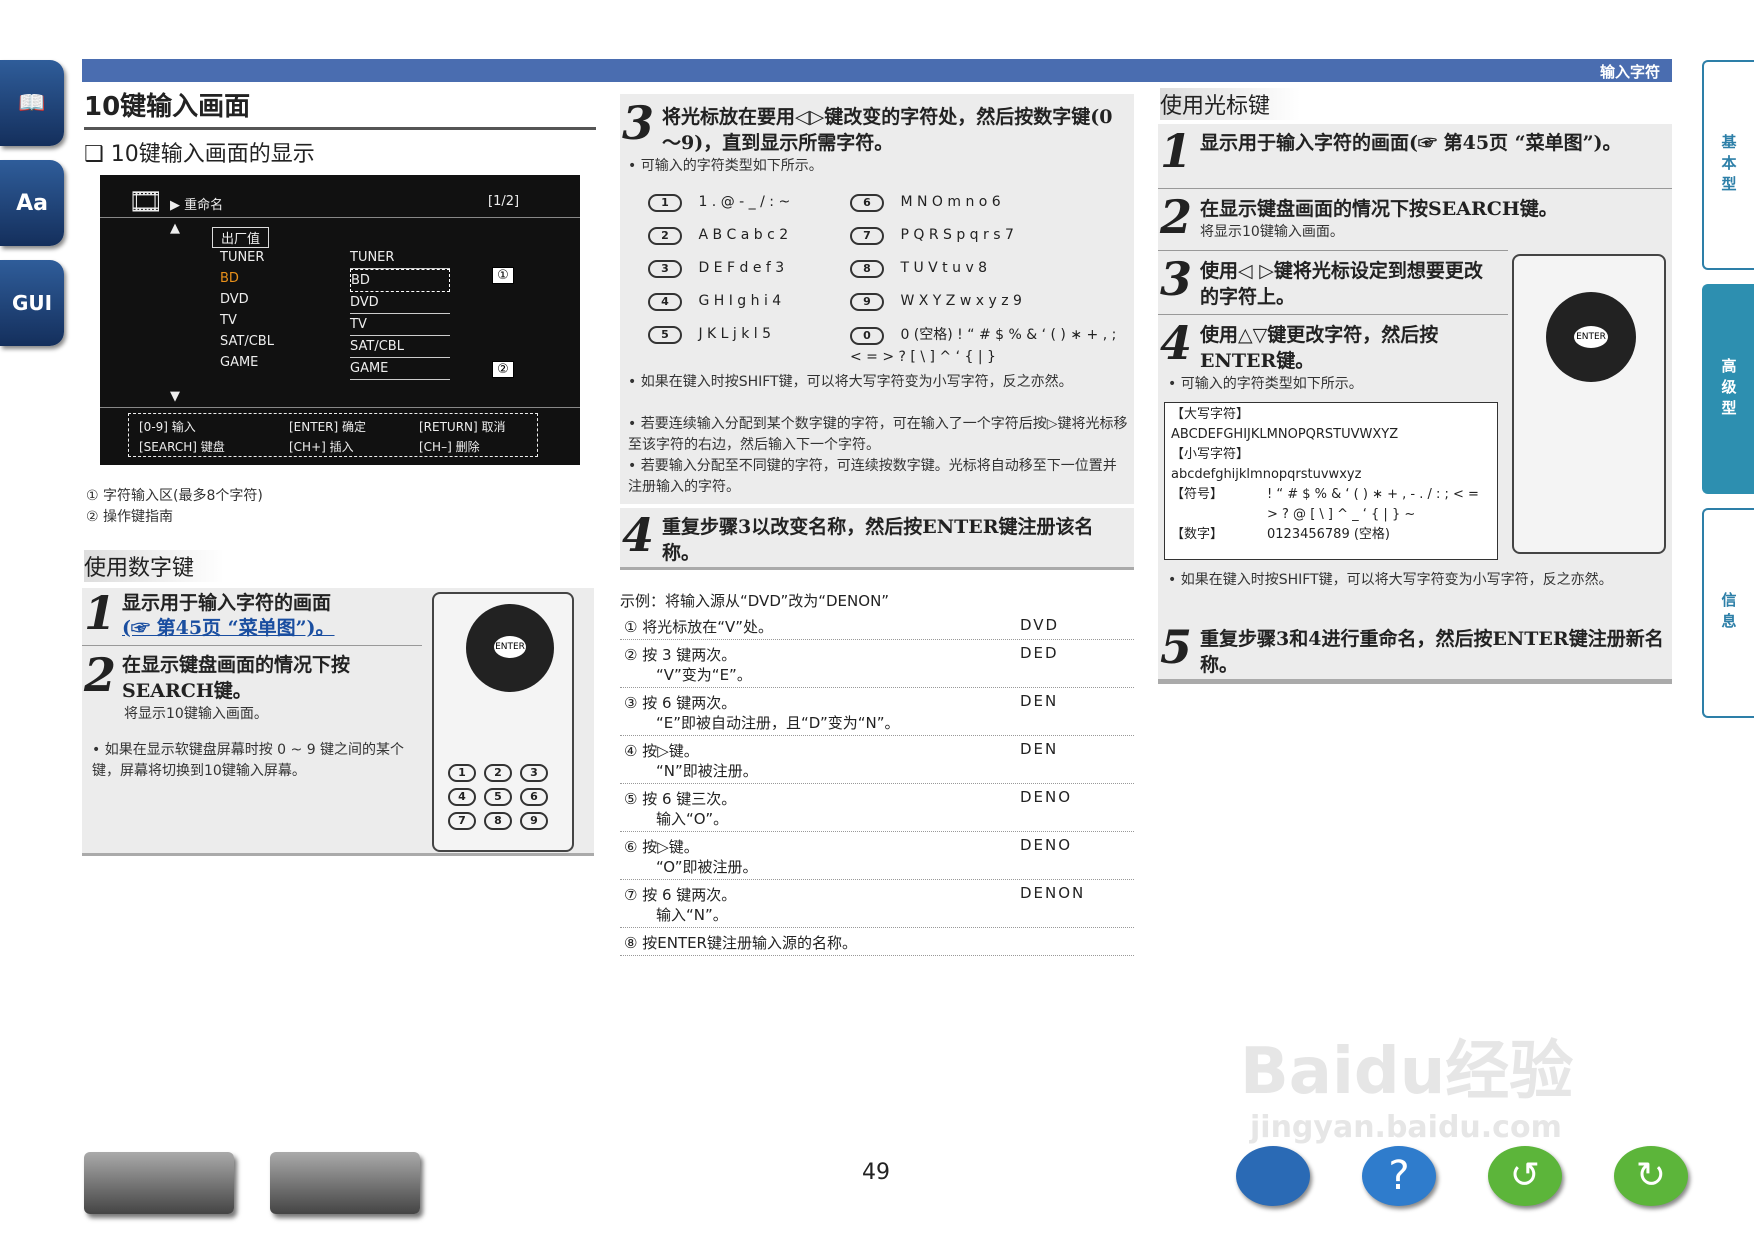  Describe the element at coordinates (1319, 348) in the screenshot. I see `col3-step4: 使用△▽键更改字符，然后按ENTER键。` at that location.